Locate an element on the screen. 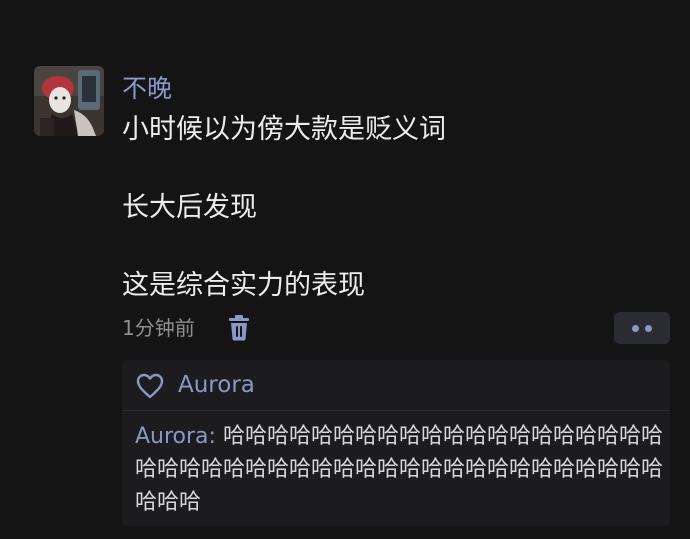 The width and height of the screenshot is (690, 539). post-timestamp: 1分钟前 is located at coordinates (158, 328).